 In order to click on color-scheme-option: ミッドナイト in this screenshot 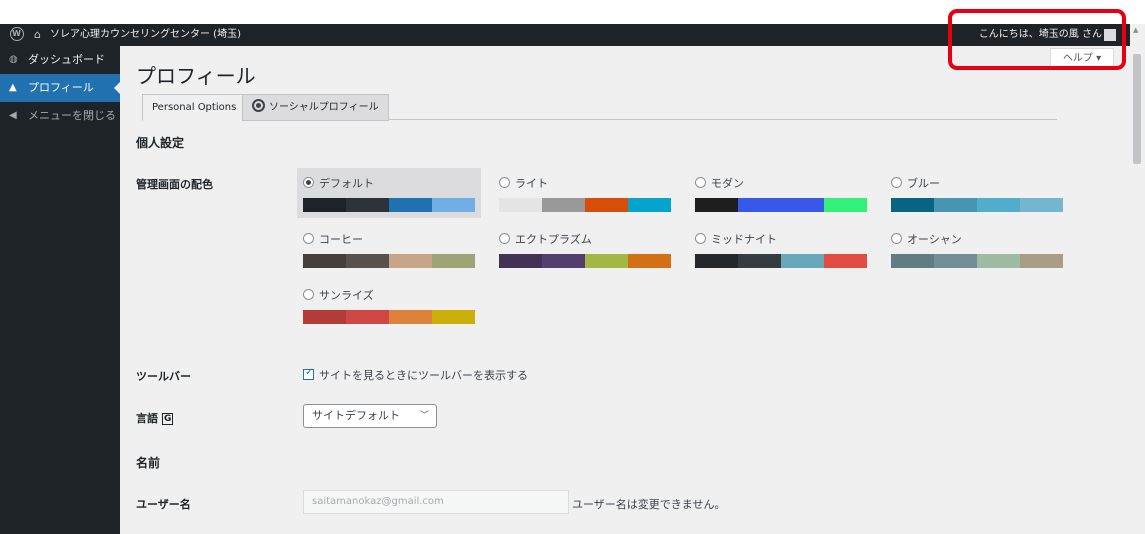, I will do `click(781, 249)`.